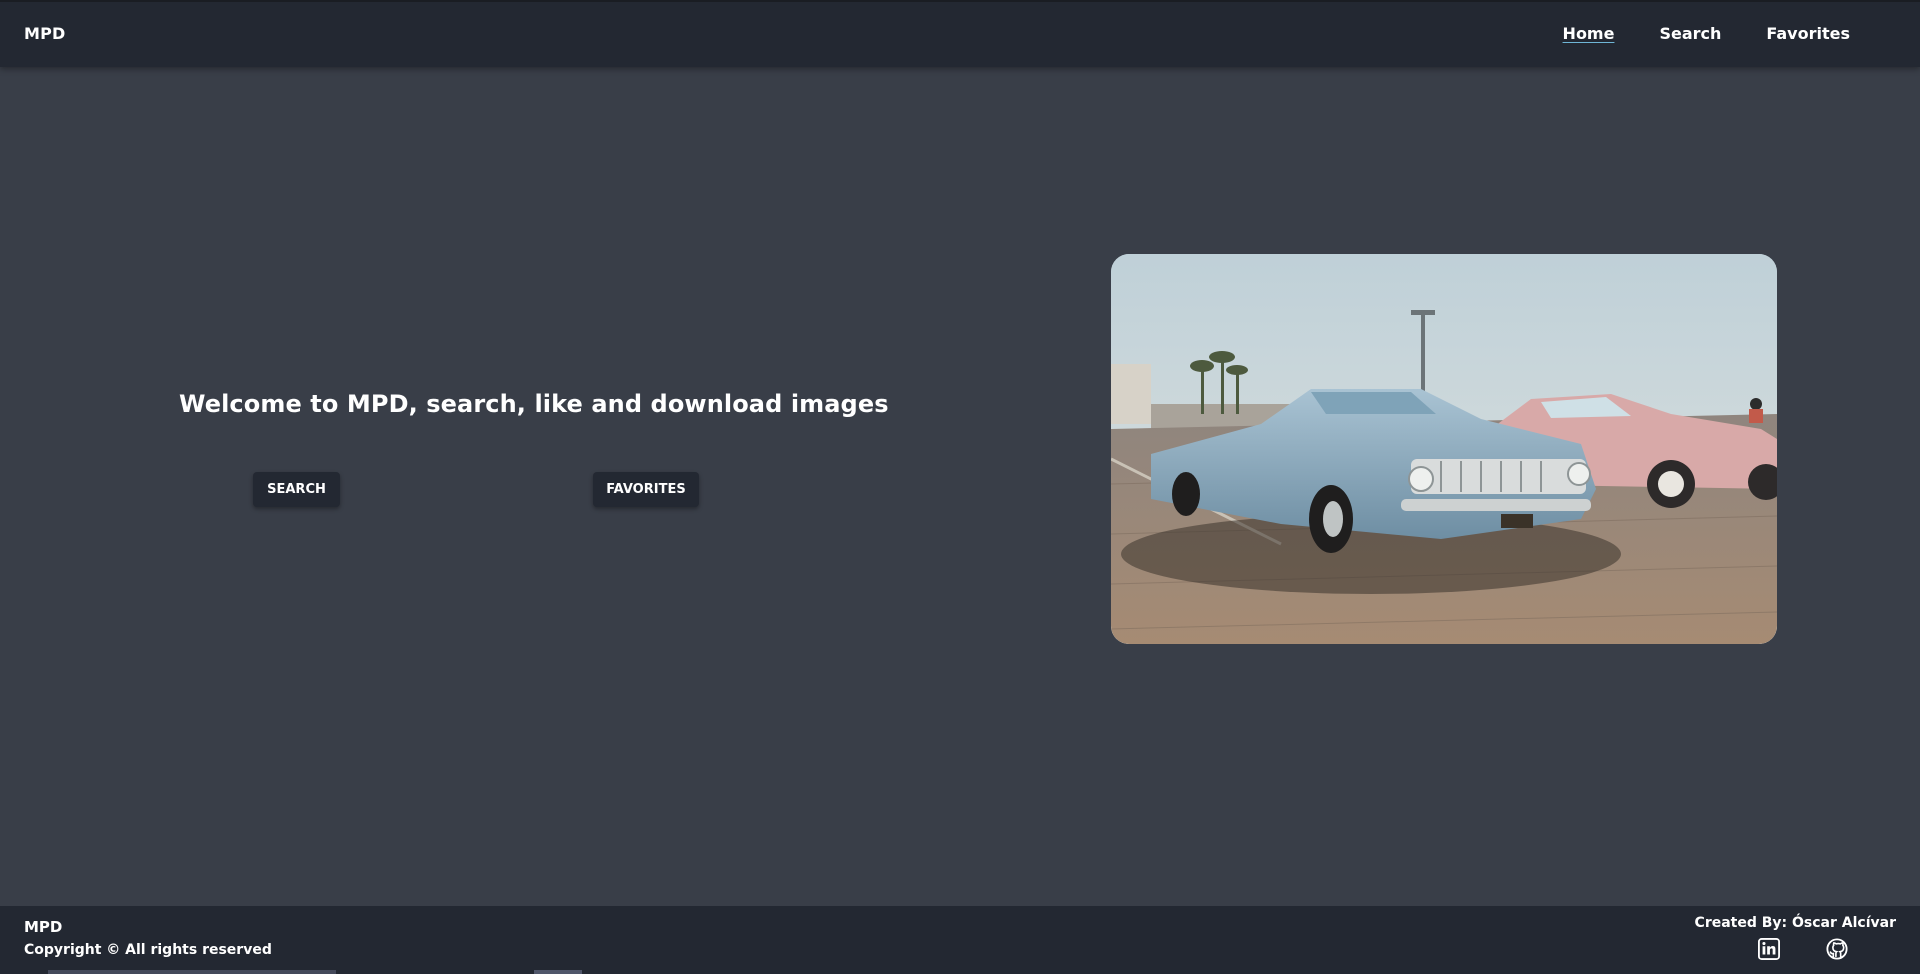 This screenshot has width=1920, height=974. I want to click on footer-brand: MPD, so click(43, 927).